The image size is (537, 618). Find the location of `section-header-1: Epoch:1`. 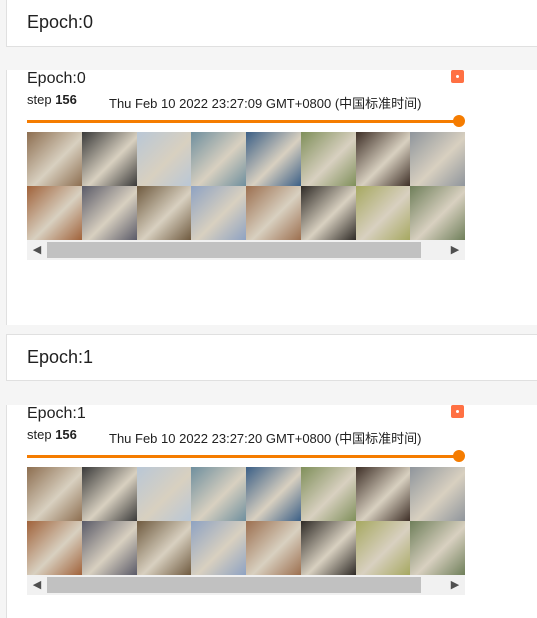

section-header-1: Epoch:1 is located at coordinates (271, 357).